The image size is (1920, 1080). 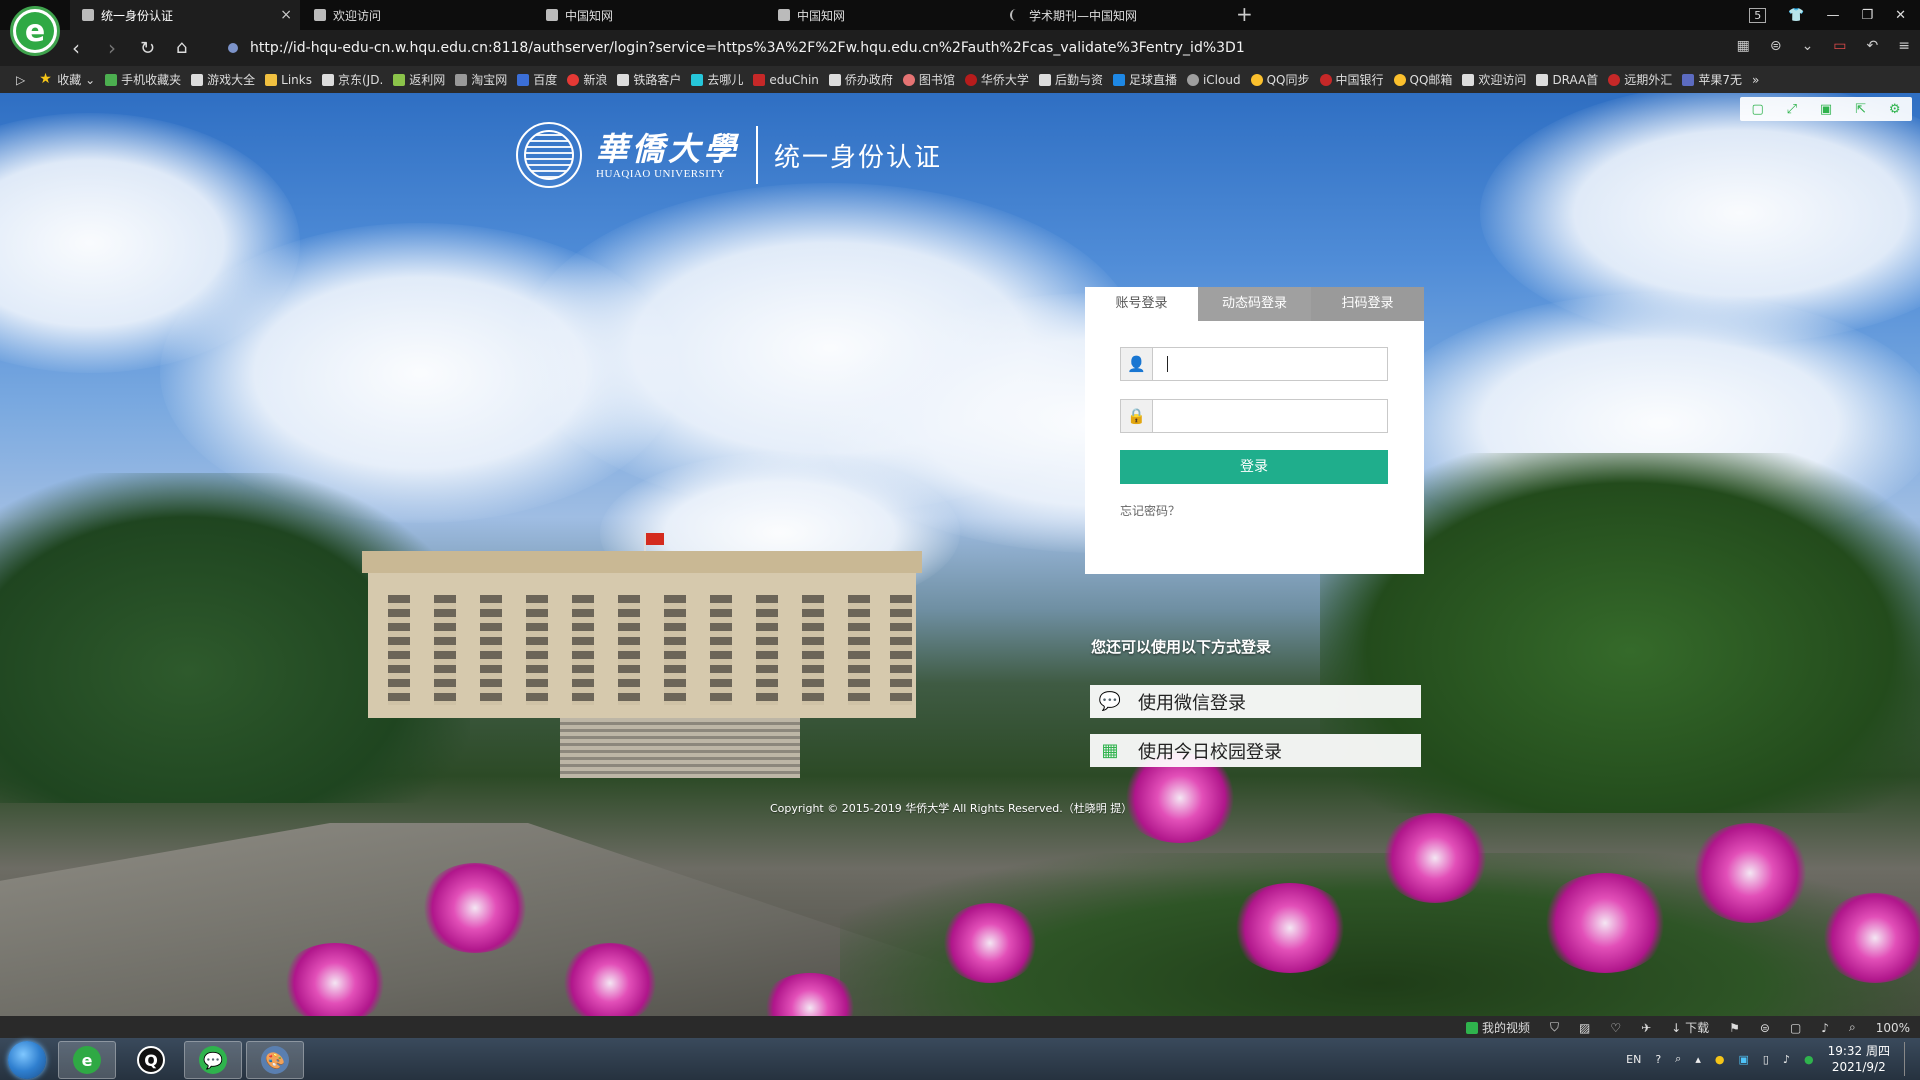 I want to click on bookmark-item: DRAA首, so click(x=1567, y=79).